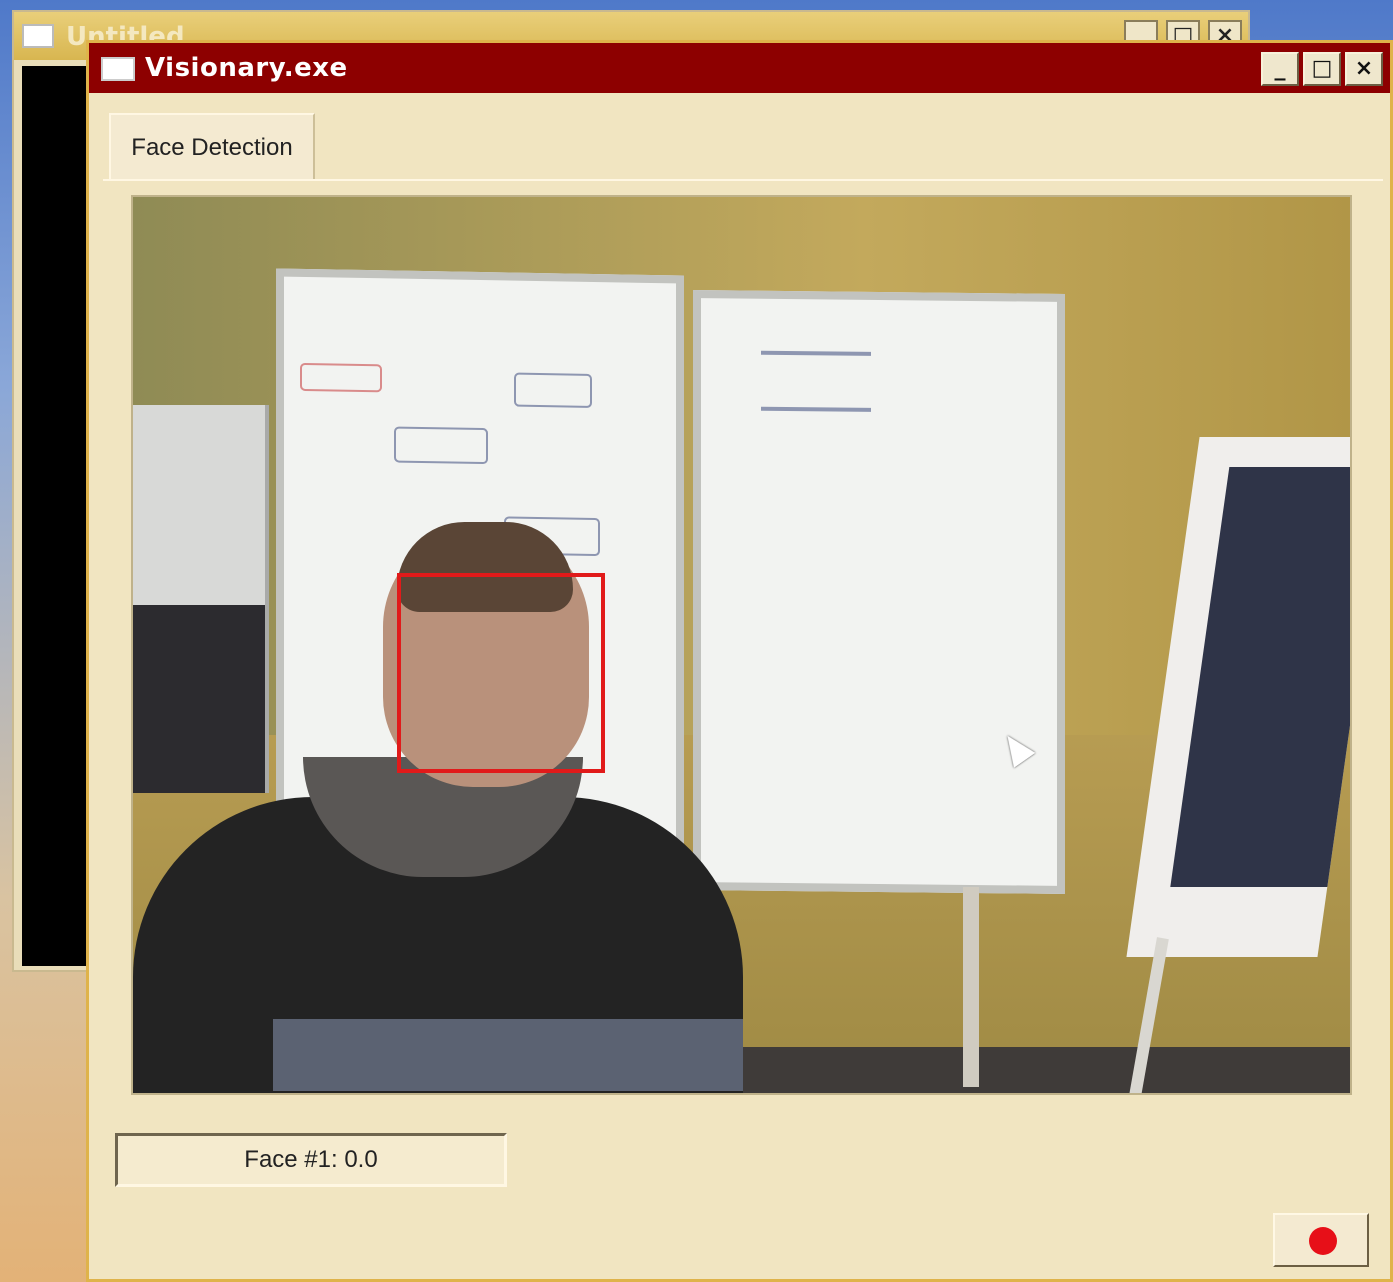  I want to click on window-icon, so click(38, 36).